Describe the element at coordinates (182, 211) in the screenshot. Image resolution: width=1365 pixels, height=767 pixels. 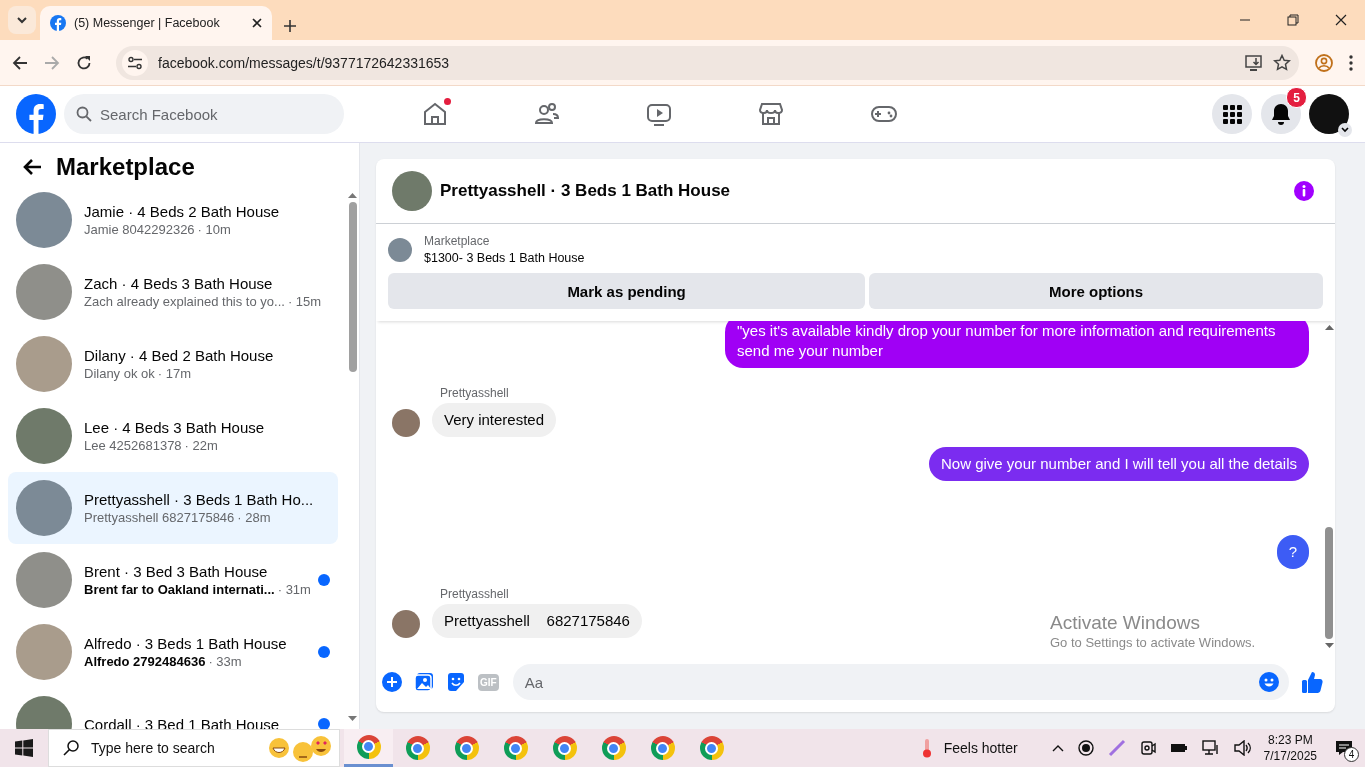
I see `conversation-title: Jamie · 4 Beds 2 Bath House` at that location.